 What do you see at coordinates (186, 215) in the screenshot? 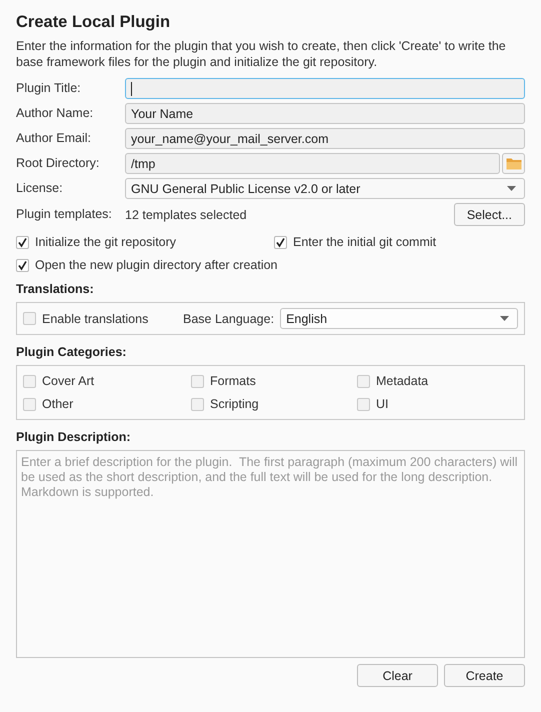
I see `templates-count: 12 templates selected` at bounding box center [186, 215].